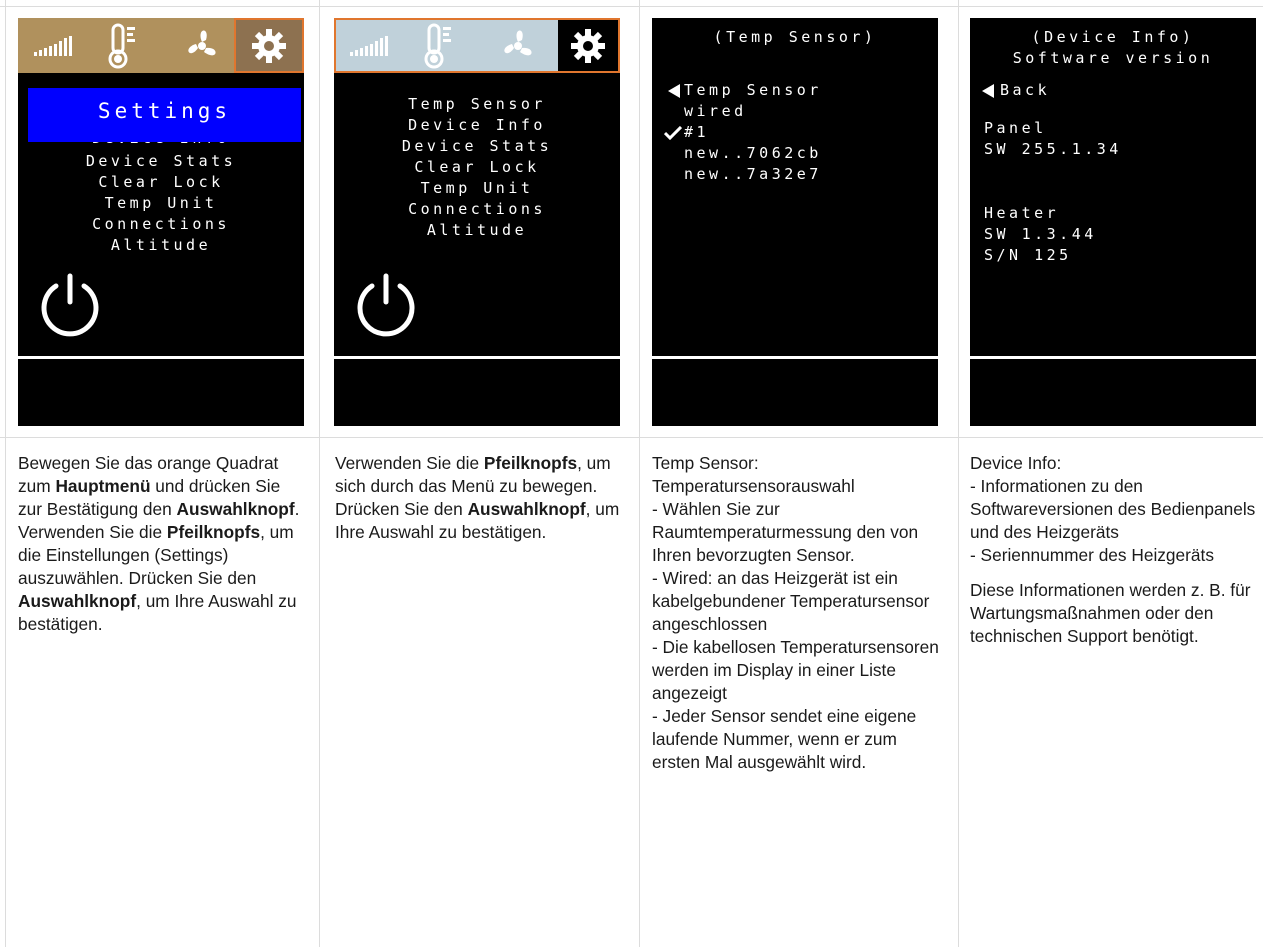 Image resolution: width=1263 pixels, height=947 pixels. What do you see at coordinates (103, 486) in the screenshot?
I see `desc-bold: Hauptmenü` at bounding box center [103, 486].